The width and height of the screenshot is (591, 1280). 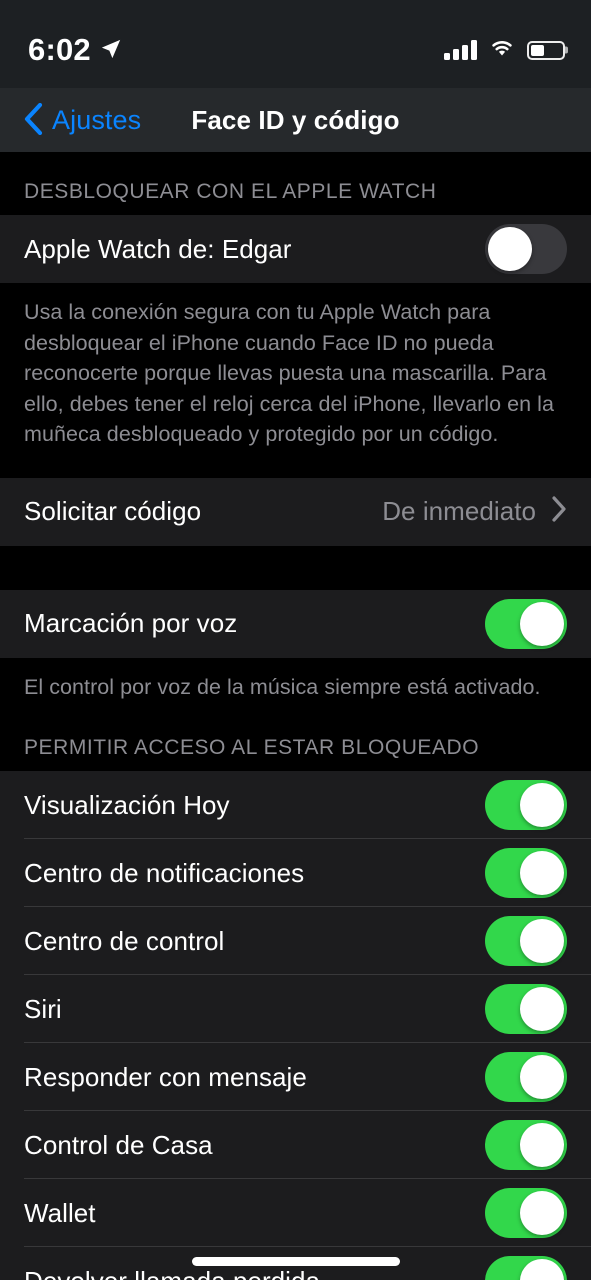 I want to click on status-bar-right, so click(x=504, y=50).